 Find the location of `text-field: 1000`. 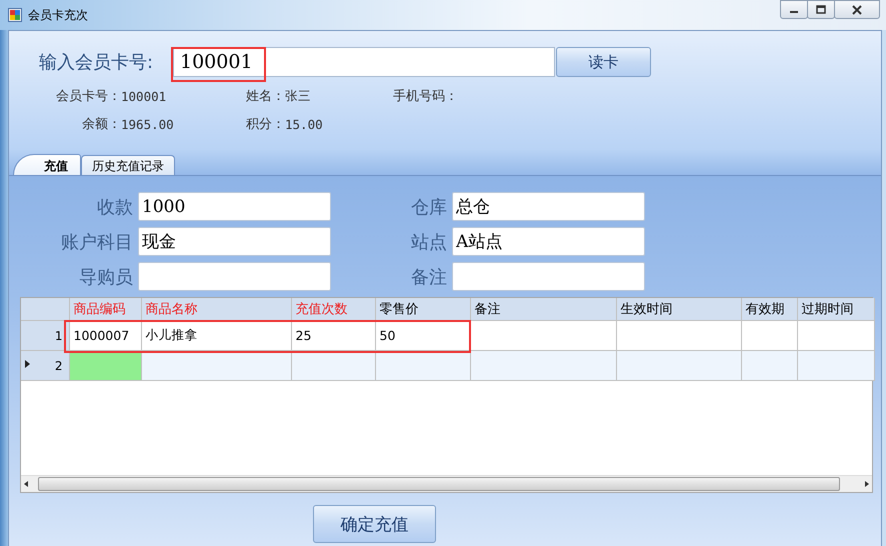

text-field: 1000 is located at coordinates (234, 206).